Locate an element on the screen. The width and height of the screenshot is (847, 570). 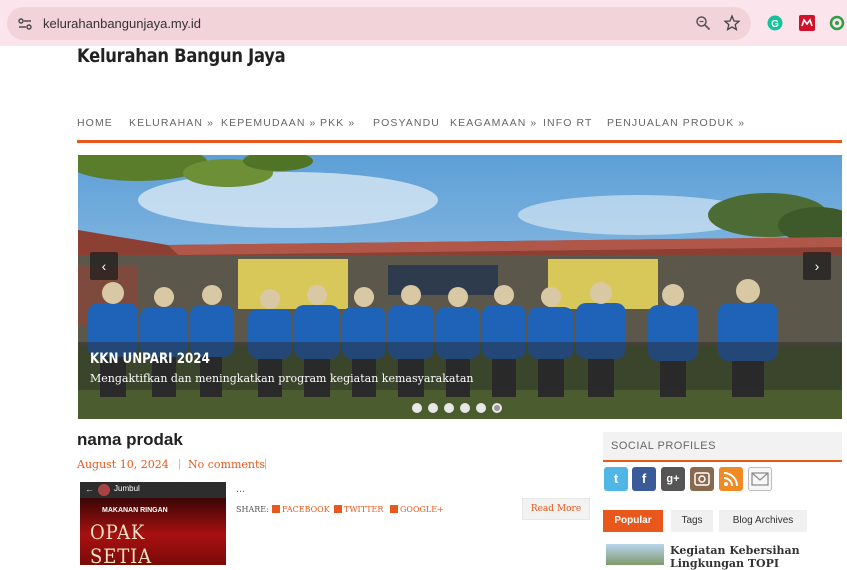
tab-blog-archives: Blog Archives is located at coordinates (763, 521).